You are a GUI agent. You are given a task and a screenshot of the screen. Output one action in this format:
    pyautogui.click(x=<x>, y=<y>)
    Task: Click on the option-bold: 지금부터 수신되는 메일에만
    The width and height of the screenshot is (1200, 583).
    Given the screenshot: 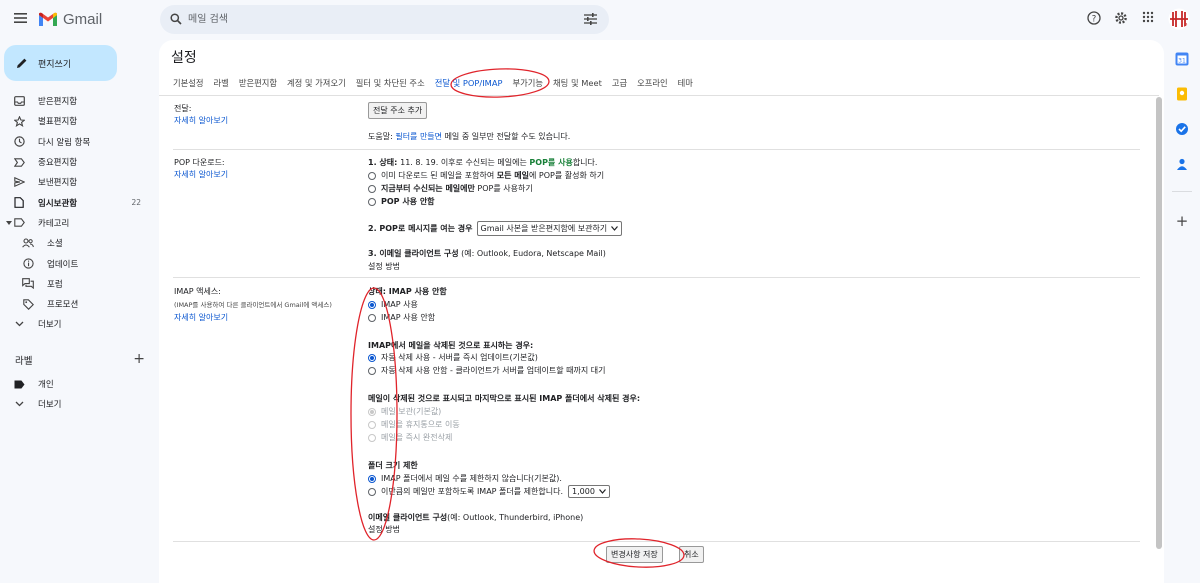 What is the action you would take?
    pyautogui.click(x=428, y=188)
    